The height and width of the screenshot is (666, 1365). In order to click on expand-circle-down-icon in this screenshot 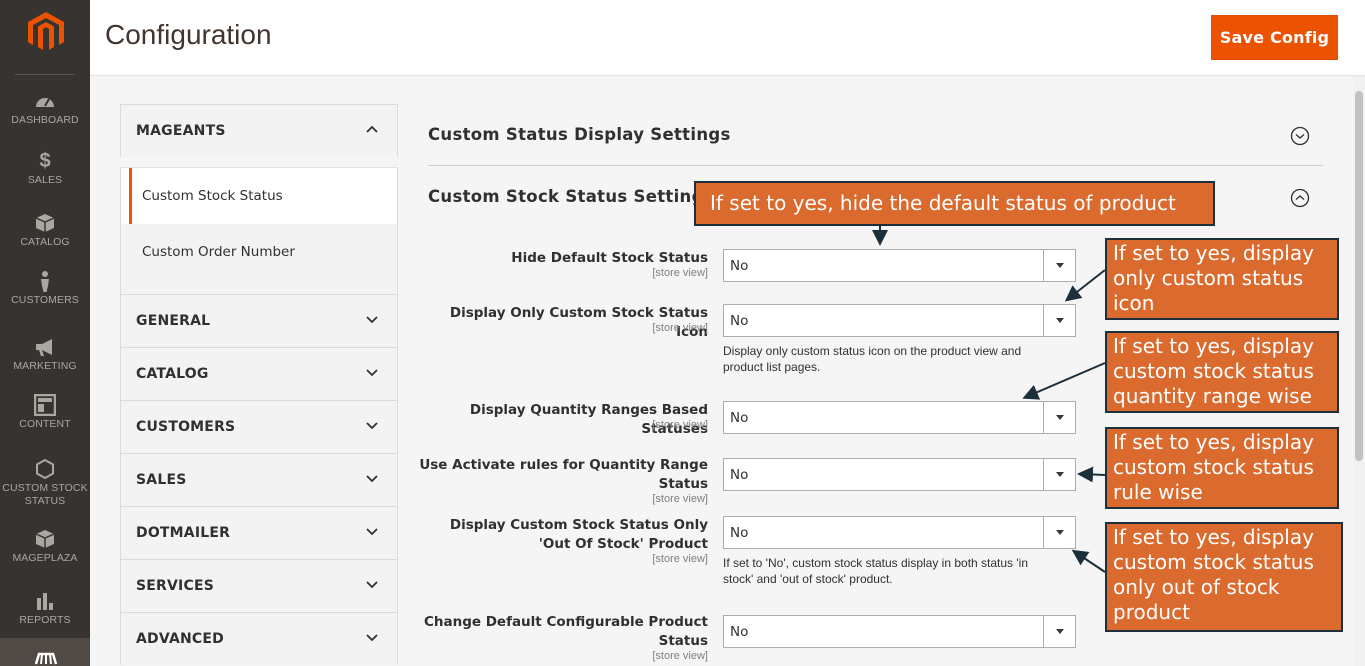, I will do `click(1300, 136)`.